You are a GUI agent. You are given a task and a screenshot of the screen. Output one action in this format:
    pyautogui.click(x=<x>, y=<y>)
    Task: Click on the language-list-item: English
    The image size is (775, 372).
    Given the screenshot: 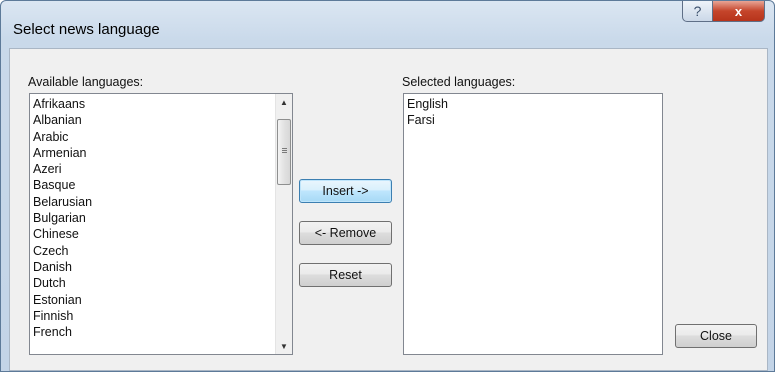 What is the action you would take?
    pyautogui.click(x=534, y=104)
    